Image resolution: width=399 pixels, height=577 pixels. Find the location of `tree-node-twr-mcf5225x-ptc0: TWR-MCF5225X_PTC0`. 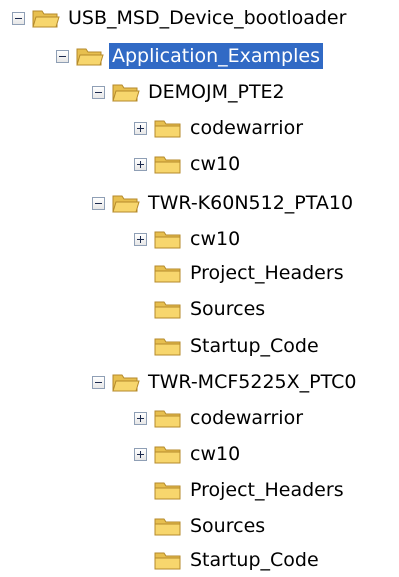

tree-node-twr-mcf5225x-ptc0: TWR-MCF5225X_PTC0 is located at coordinates (225, 382).